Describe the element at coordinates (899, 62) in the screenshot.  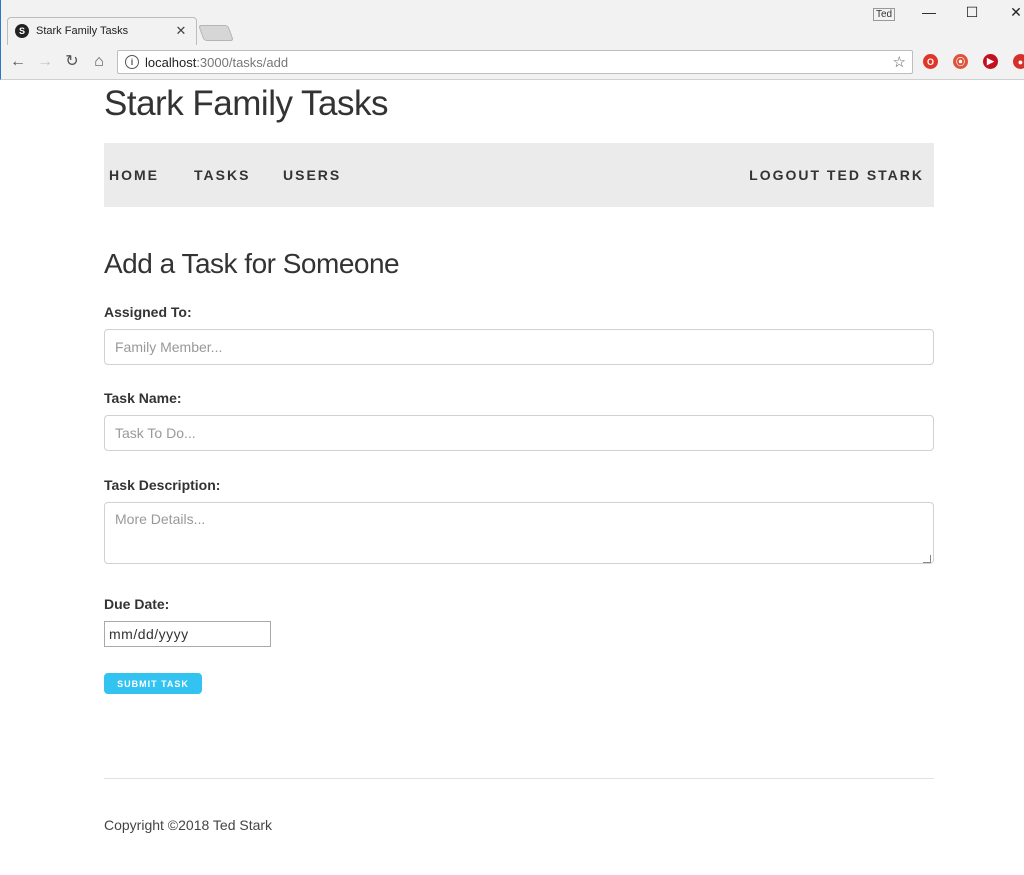
I see `bookmark-star-icon: ☆` at that location.